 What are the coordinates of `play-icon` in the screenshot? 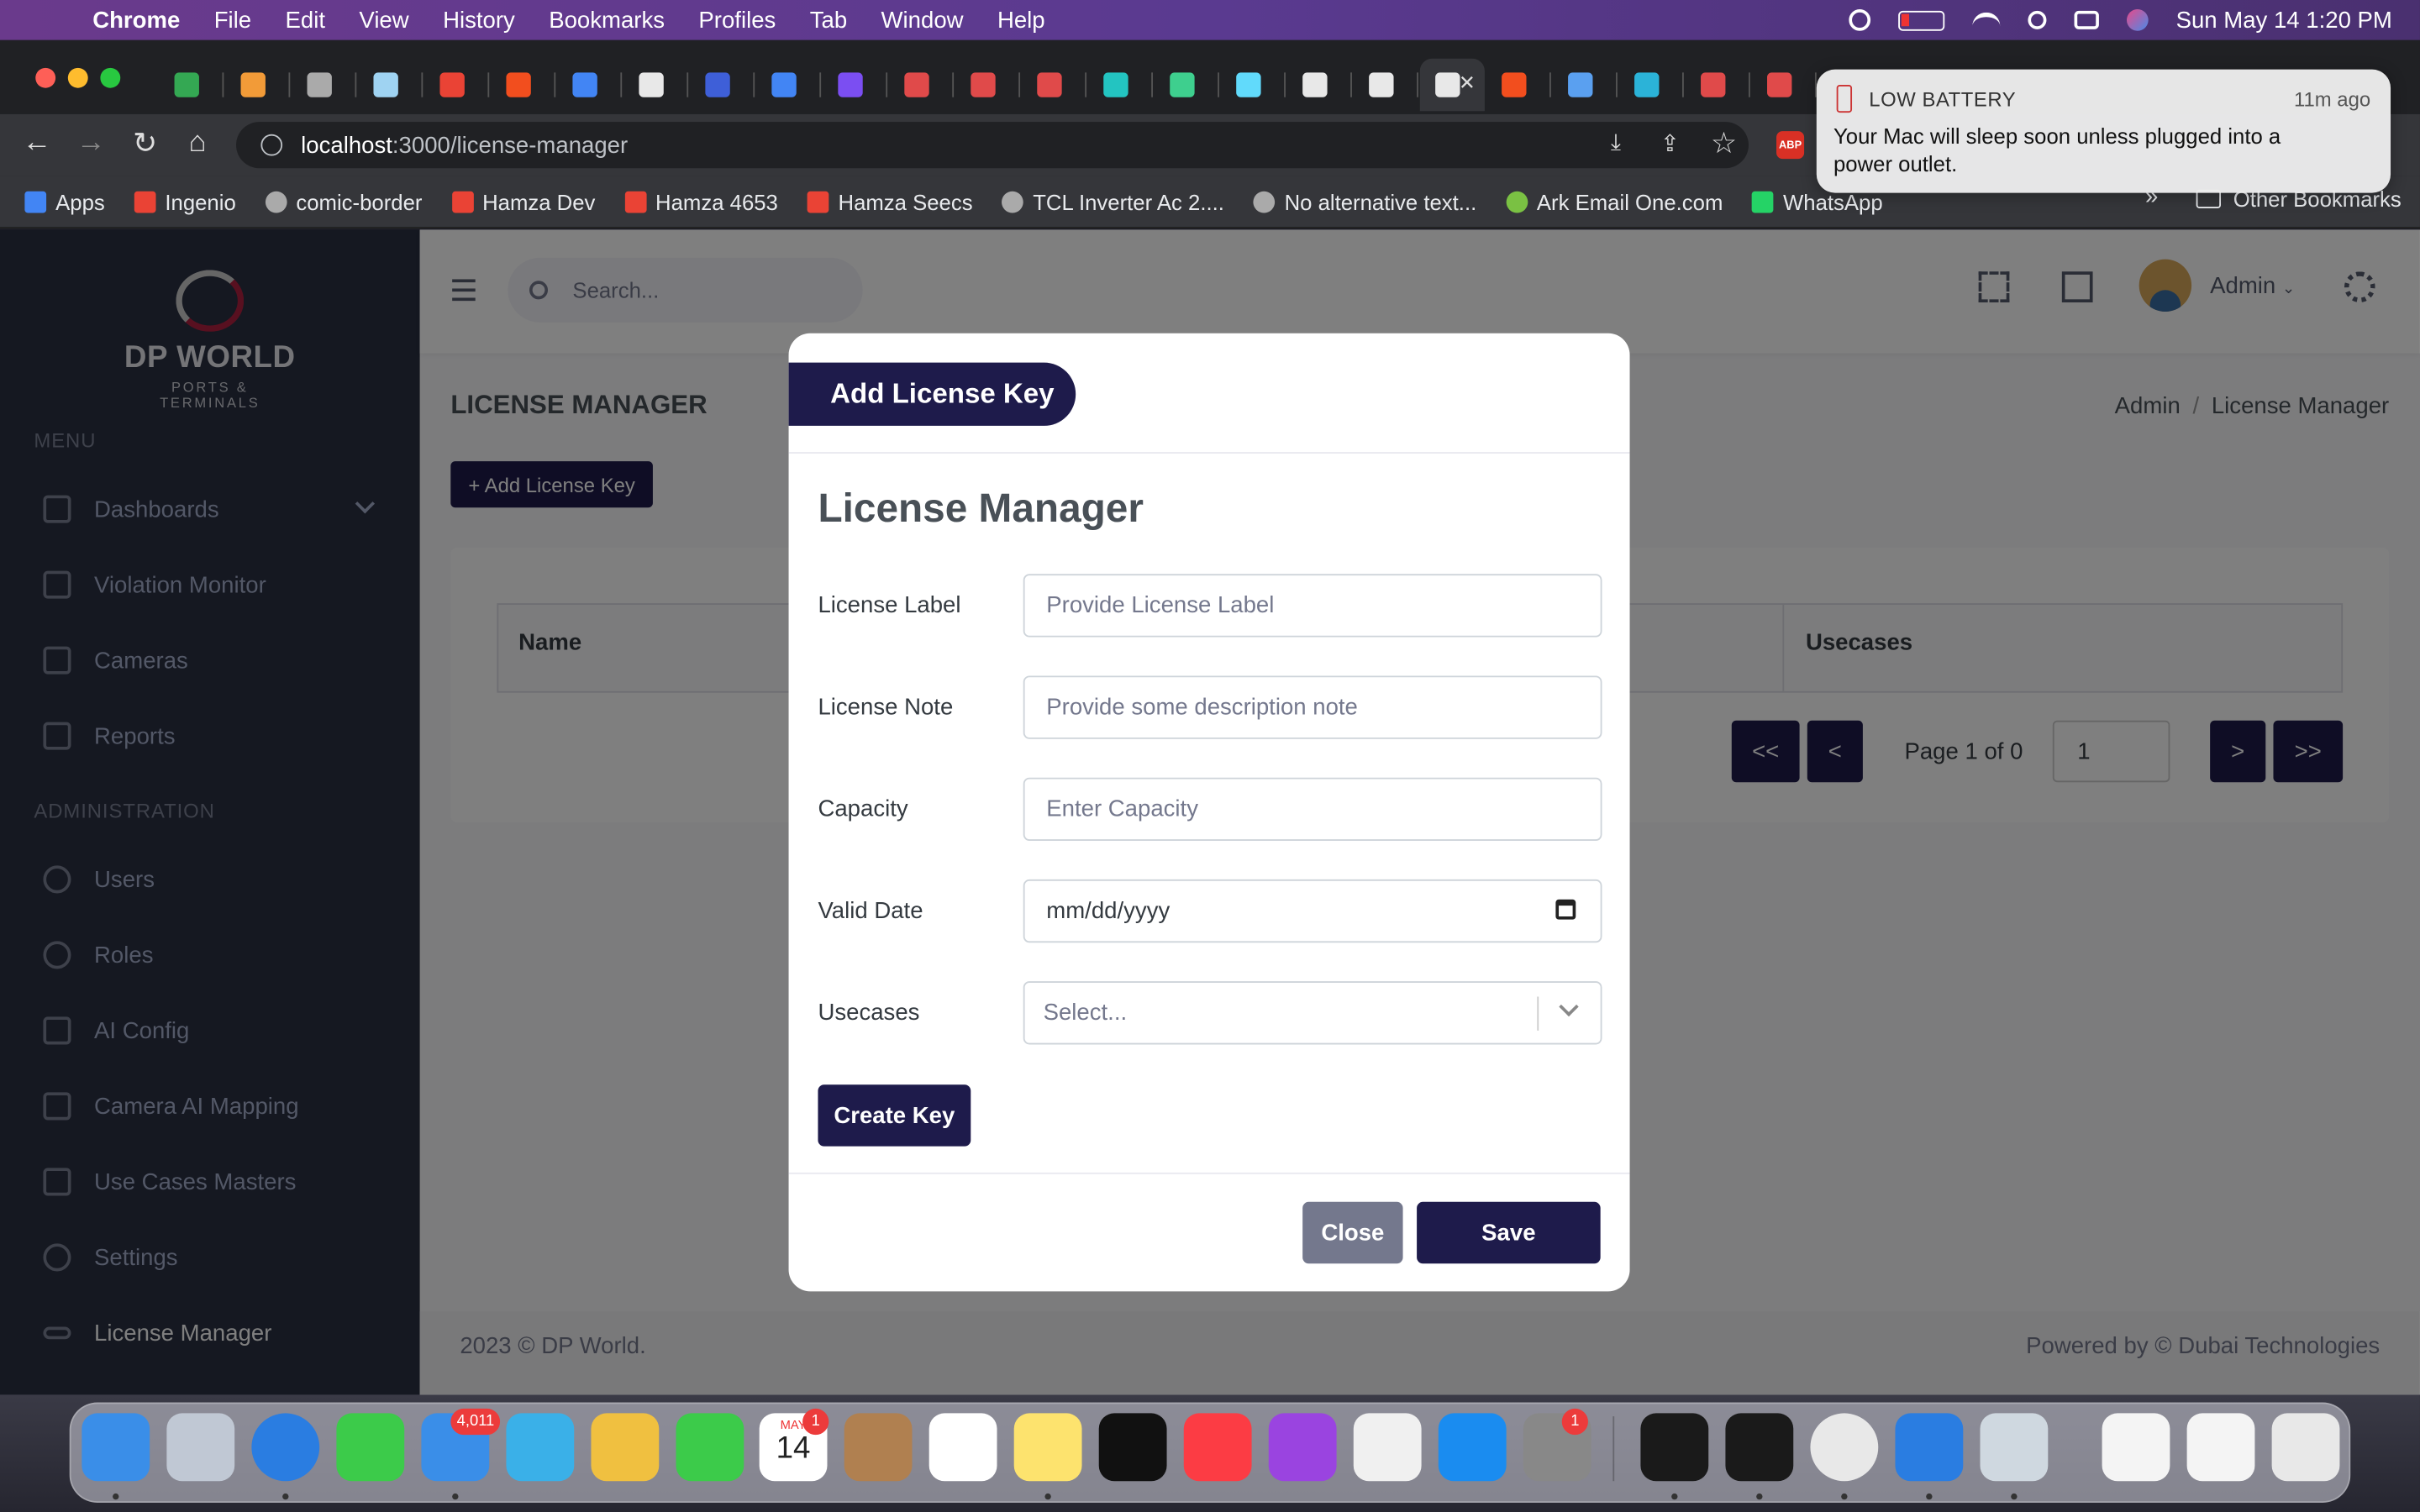 It's located at (1860, 20).